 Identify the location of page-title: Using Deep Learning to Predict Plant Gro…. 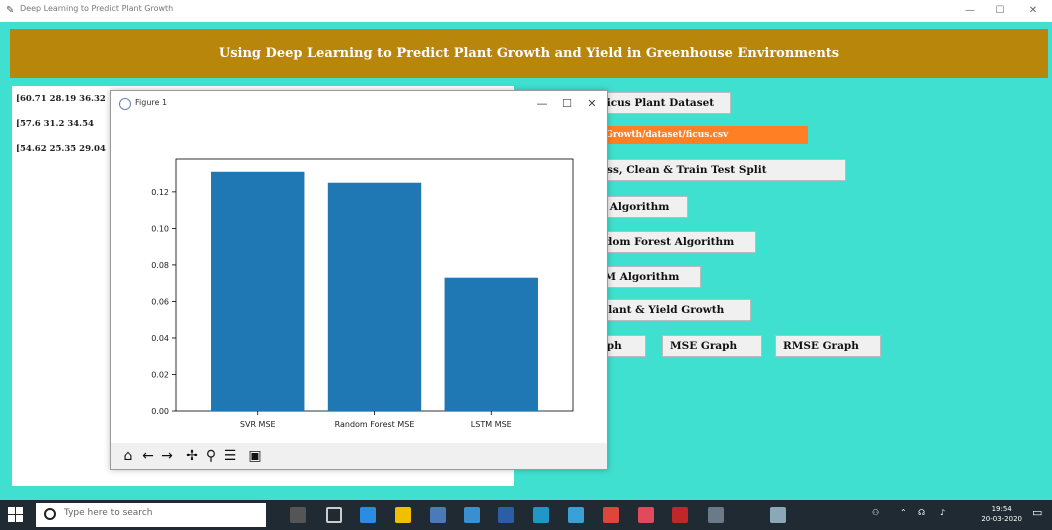
(529, 53).